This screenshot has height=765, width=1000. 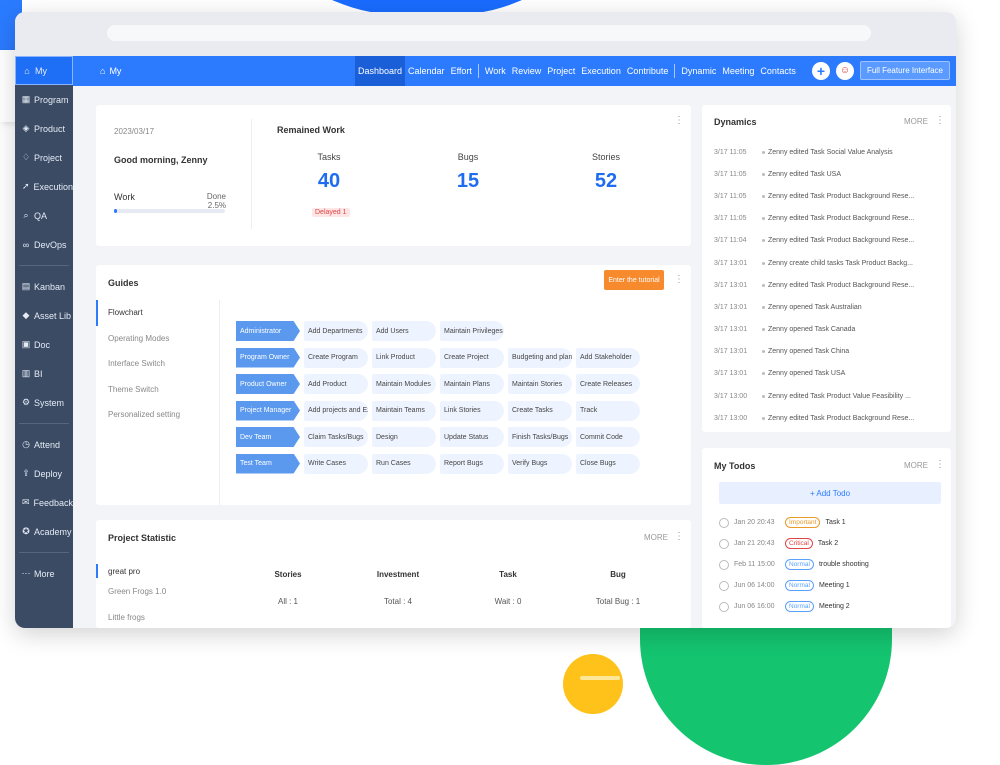 What do you see at coordinates (44, 473) in the screenshot?
I see `sidebar-item-deploy: ⇪ Deploy` at bounding box center [44, 473].